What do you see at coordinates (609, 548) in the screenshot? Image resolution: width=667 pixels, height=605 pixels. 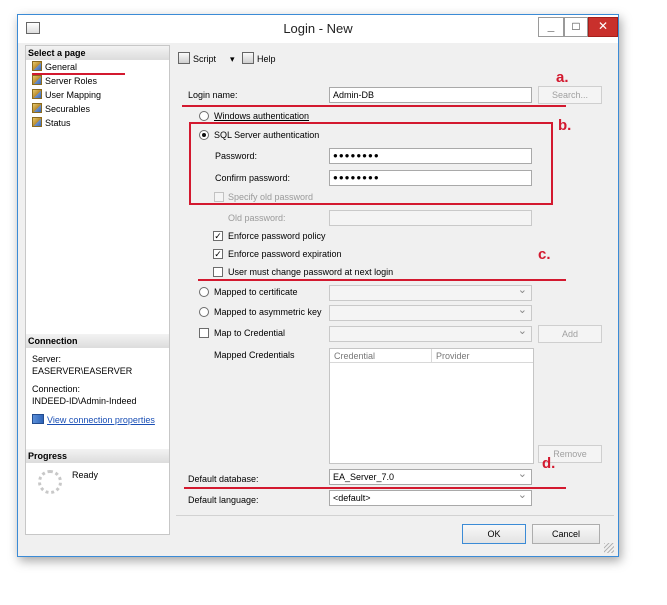 I see `resize-grip-icon` at bounding box center [609, 548].